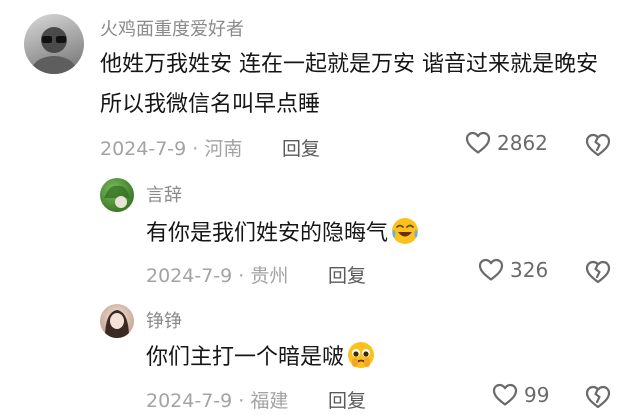 The width and height of the screenshot is (640, 415). I want to click on pleading-teary-emoji-icon, so click(361, 362).